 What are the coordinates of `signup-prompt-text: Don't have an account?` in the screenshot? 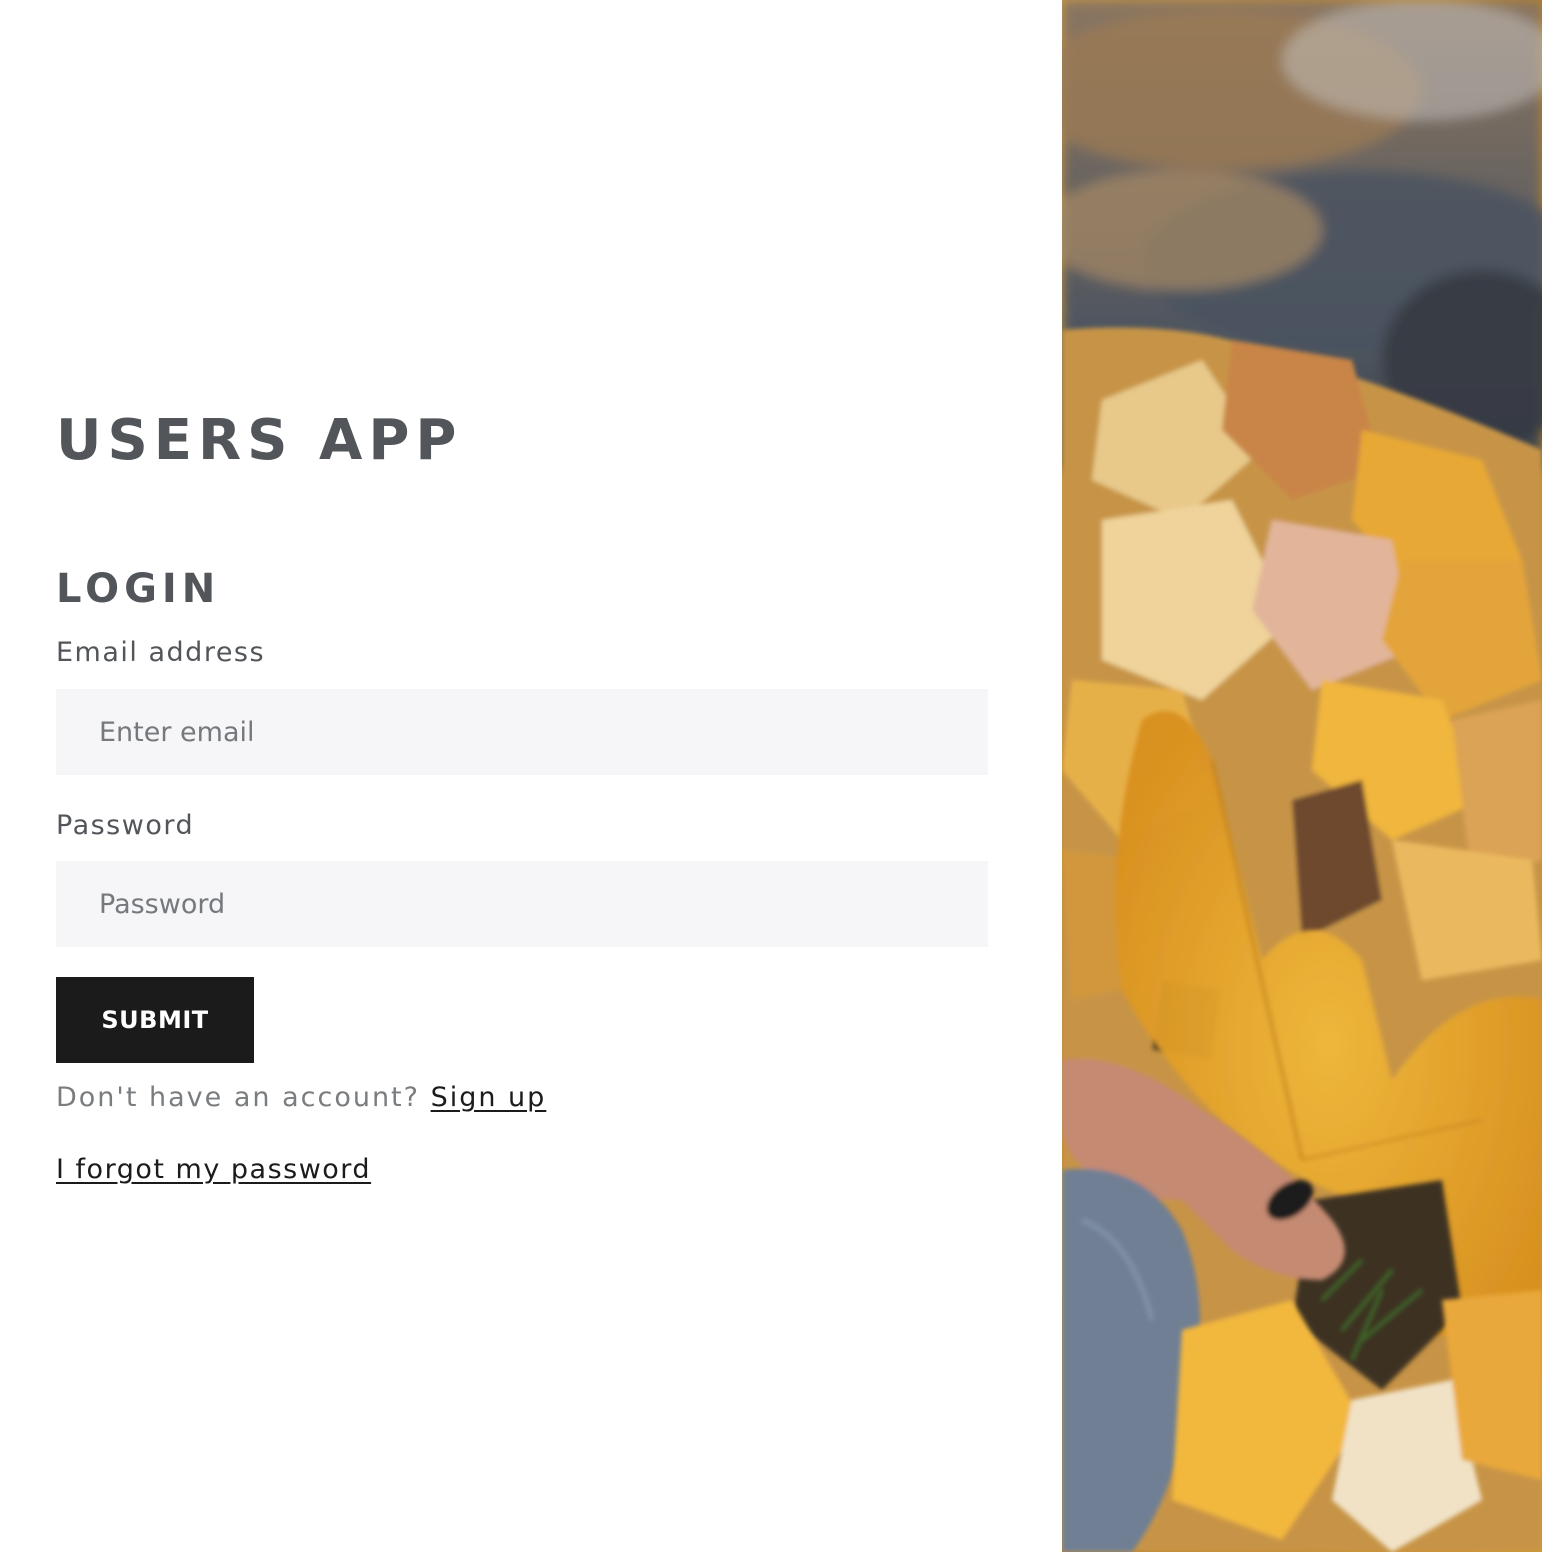 It's located at (238, 1097).